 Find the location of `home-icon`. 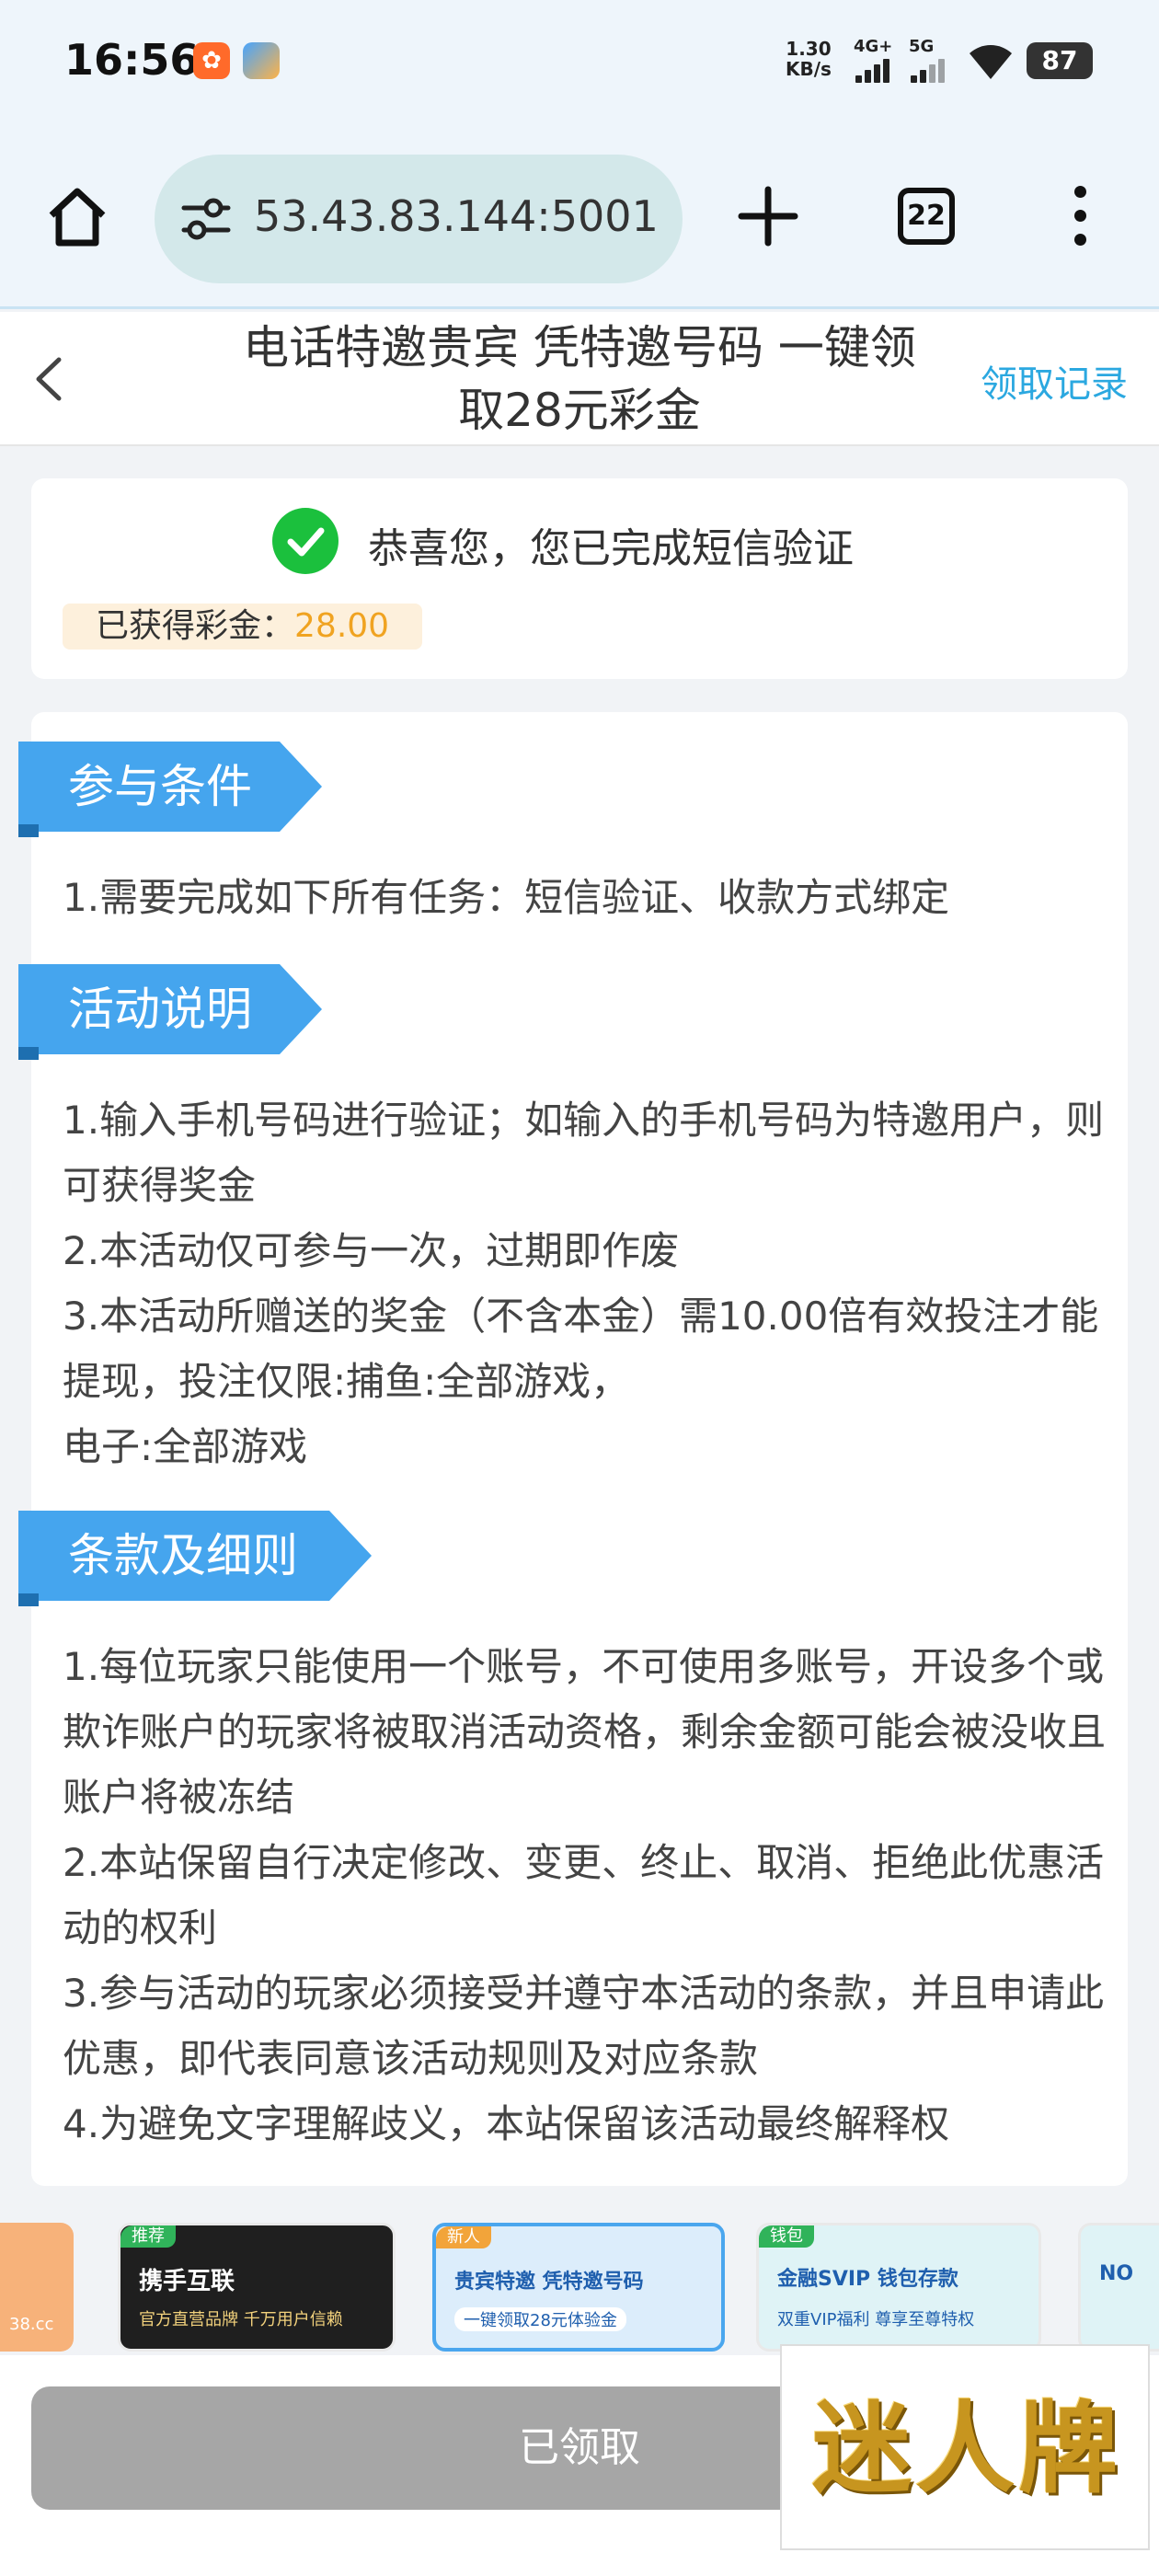

home-icon is located at coordinates (77, 217).